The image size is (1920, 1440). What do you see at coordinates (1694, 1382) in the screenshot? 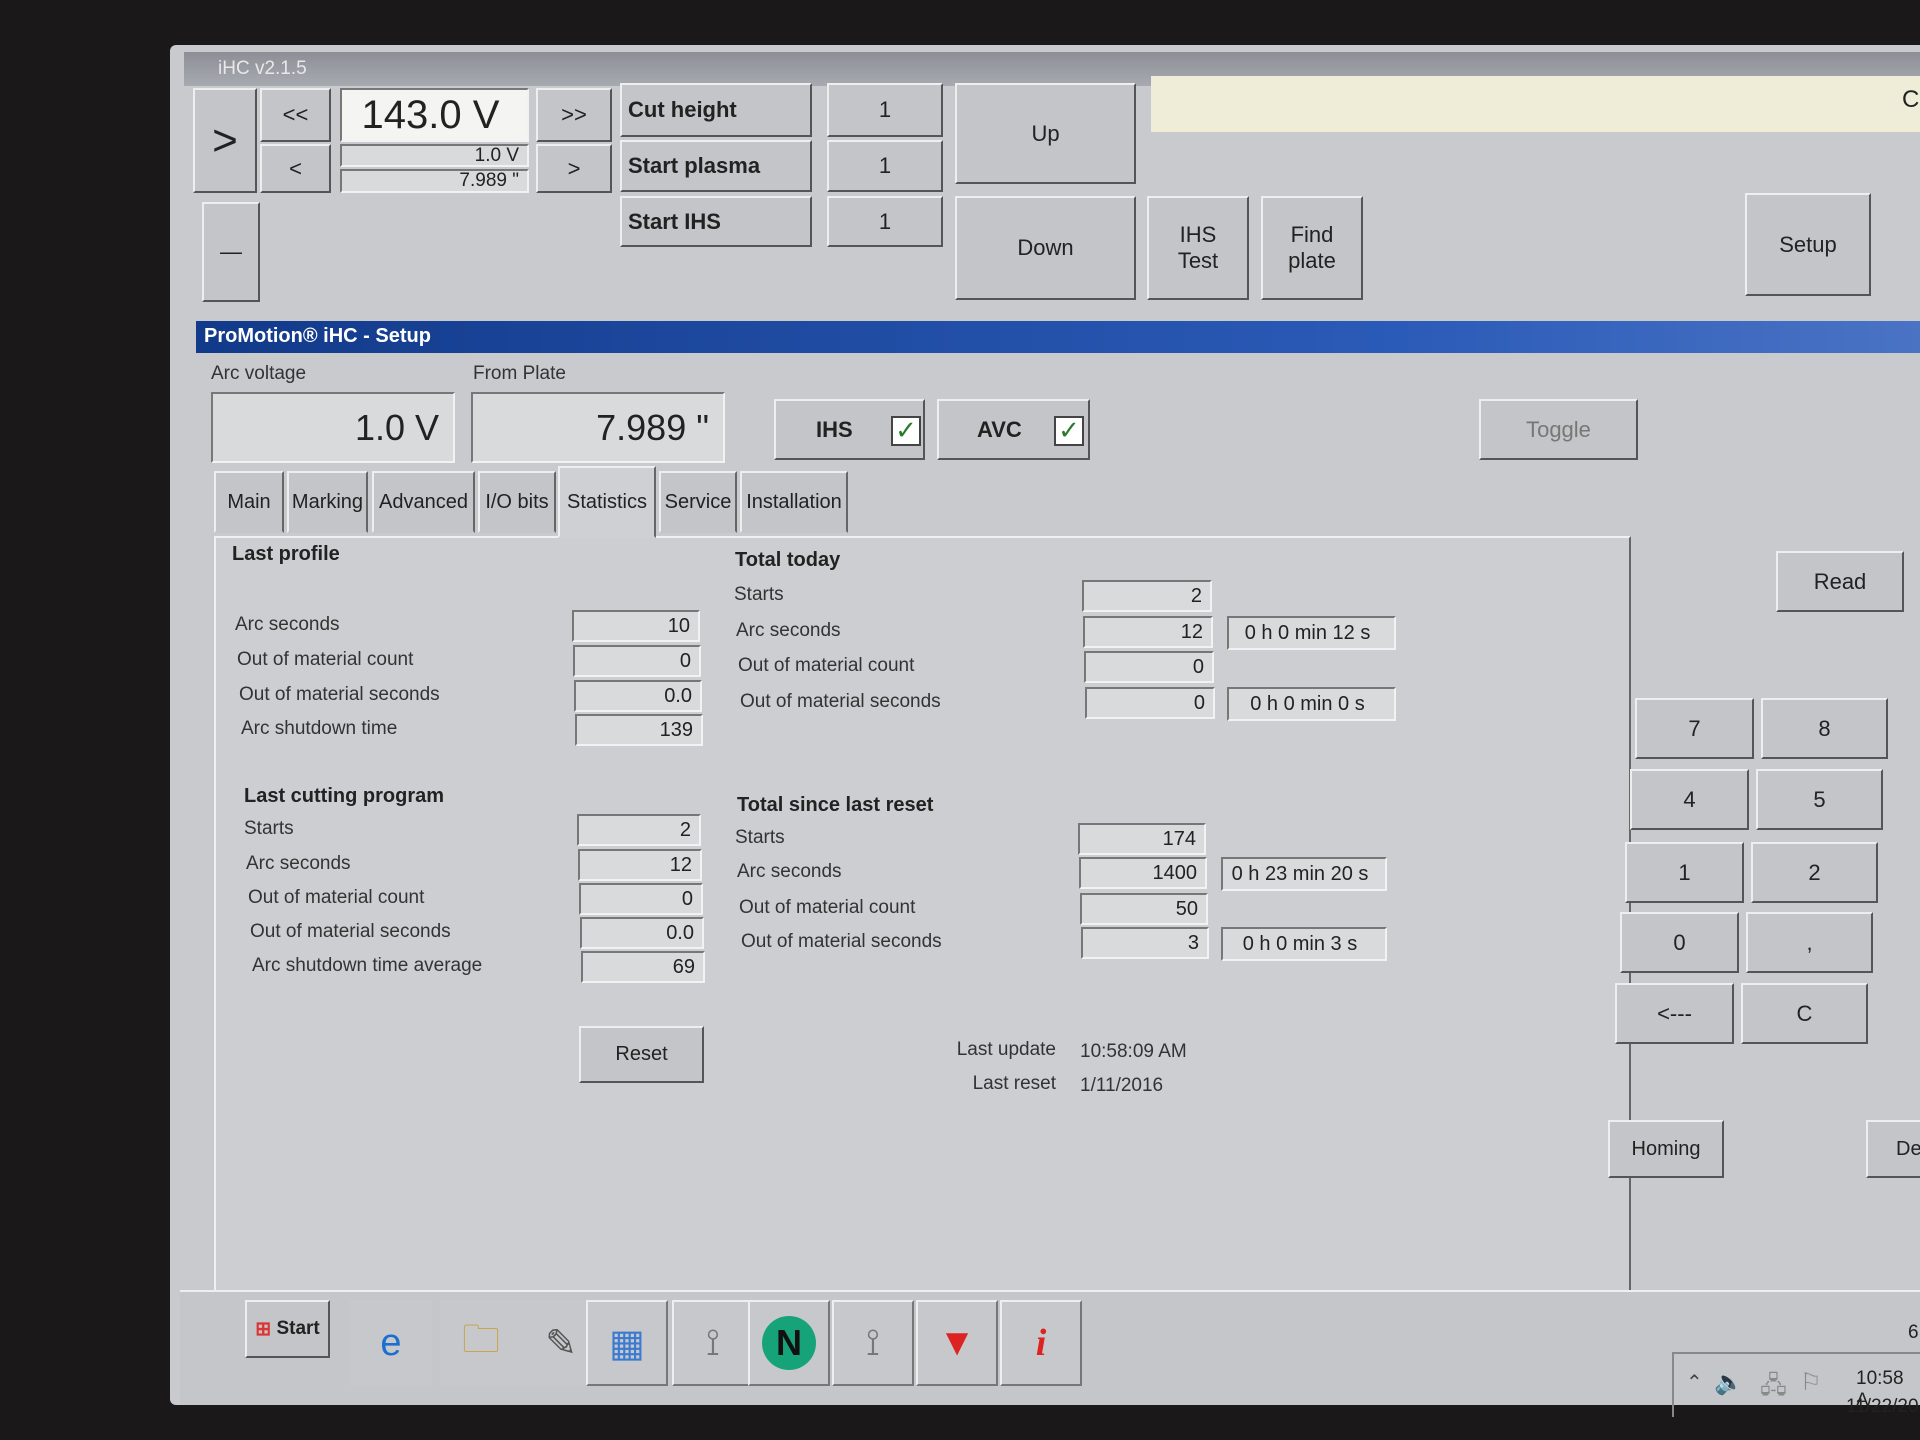
I see `show-hidden-icons-icon: ⌃` at bounding box center [1694, 1382].